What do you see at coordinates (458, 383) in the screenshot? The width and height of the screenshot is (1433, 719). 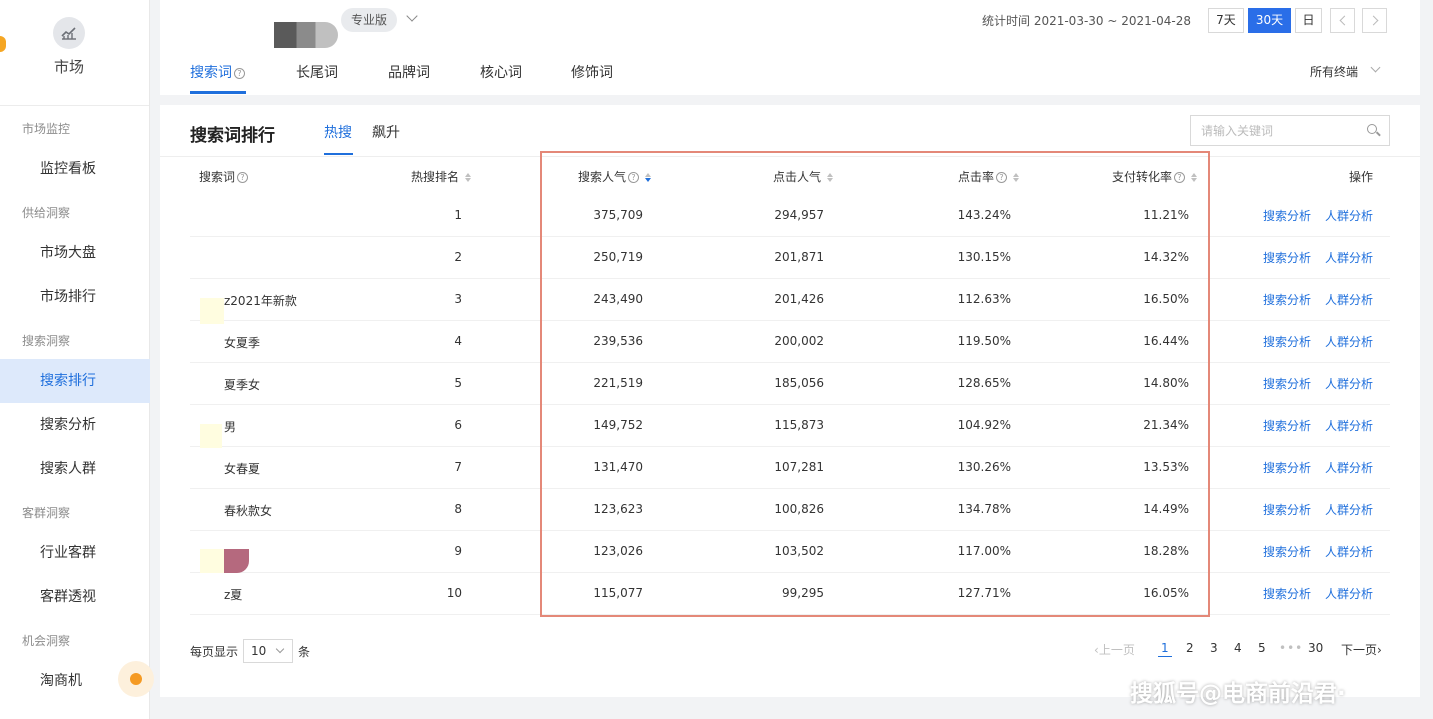 I see `cell-rank: 5` at bounding box center [458, 383].